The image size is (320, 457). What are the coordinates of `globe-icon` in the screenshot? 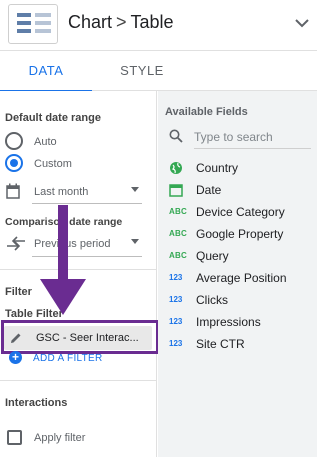 It's located at (176, 168).